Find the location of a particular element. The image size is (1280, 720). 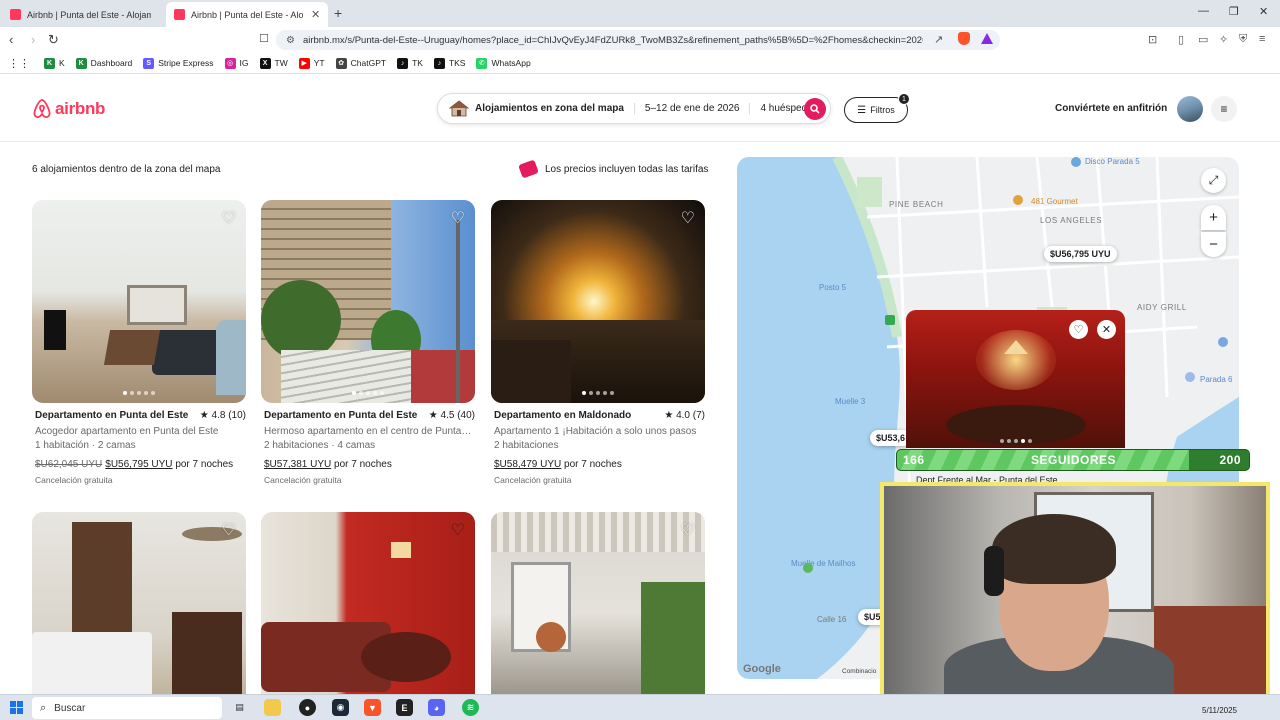

taskbar-search: ⌕ Buscar is located at coordinates (127, 708).